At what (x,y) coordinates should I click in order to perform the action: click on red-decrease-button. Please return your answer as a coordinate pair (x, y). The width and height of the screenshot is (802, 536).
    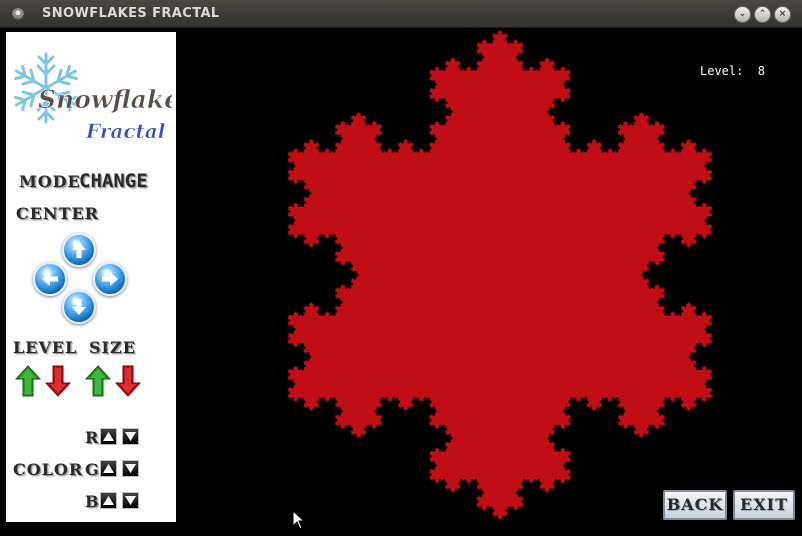
    Looking at the image, I should click on (130, 436).